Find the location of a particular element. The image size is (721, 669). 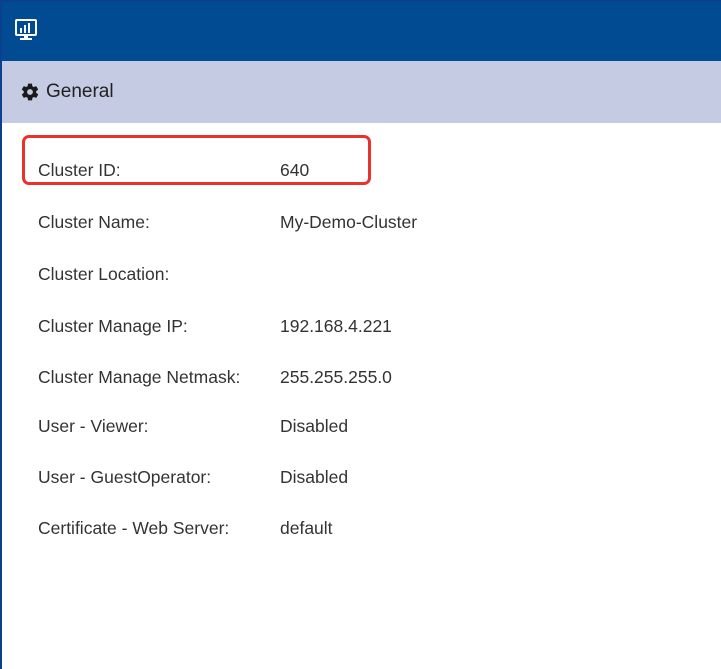

field-label: Cluster Manage IP: is located at coordinates (113, 325).